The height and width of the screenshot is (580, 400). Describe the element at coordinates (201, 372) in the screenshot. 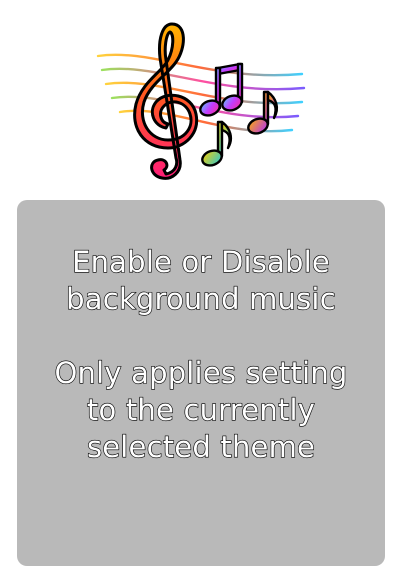

I see `info-line-3: Only applies setting` at that location.